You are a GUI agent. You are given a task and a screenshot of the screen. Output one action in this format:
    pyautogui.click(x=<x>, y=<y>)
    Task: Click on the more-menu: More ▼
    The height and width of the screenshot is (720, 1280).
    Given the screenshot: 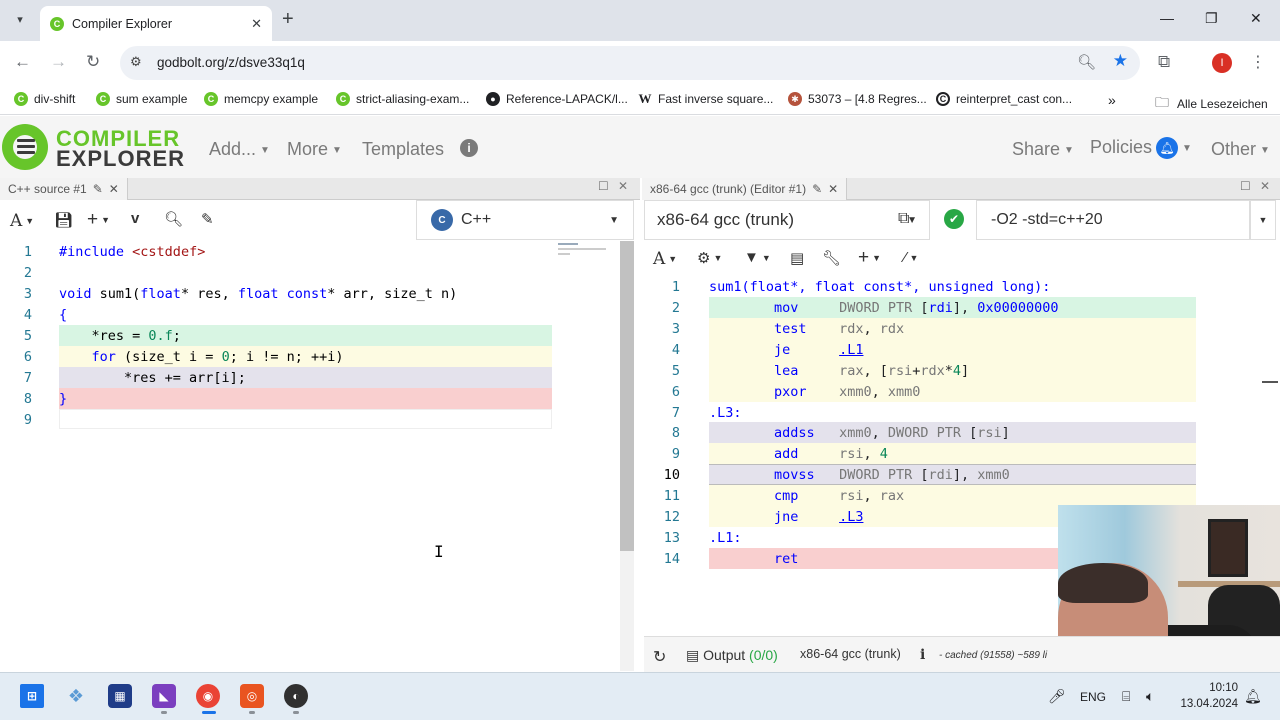 What is the action you would take?
    pyautogui.click(x=314, y=149)
    